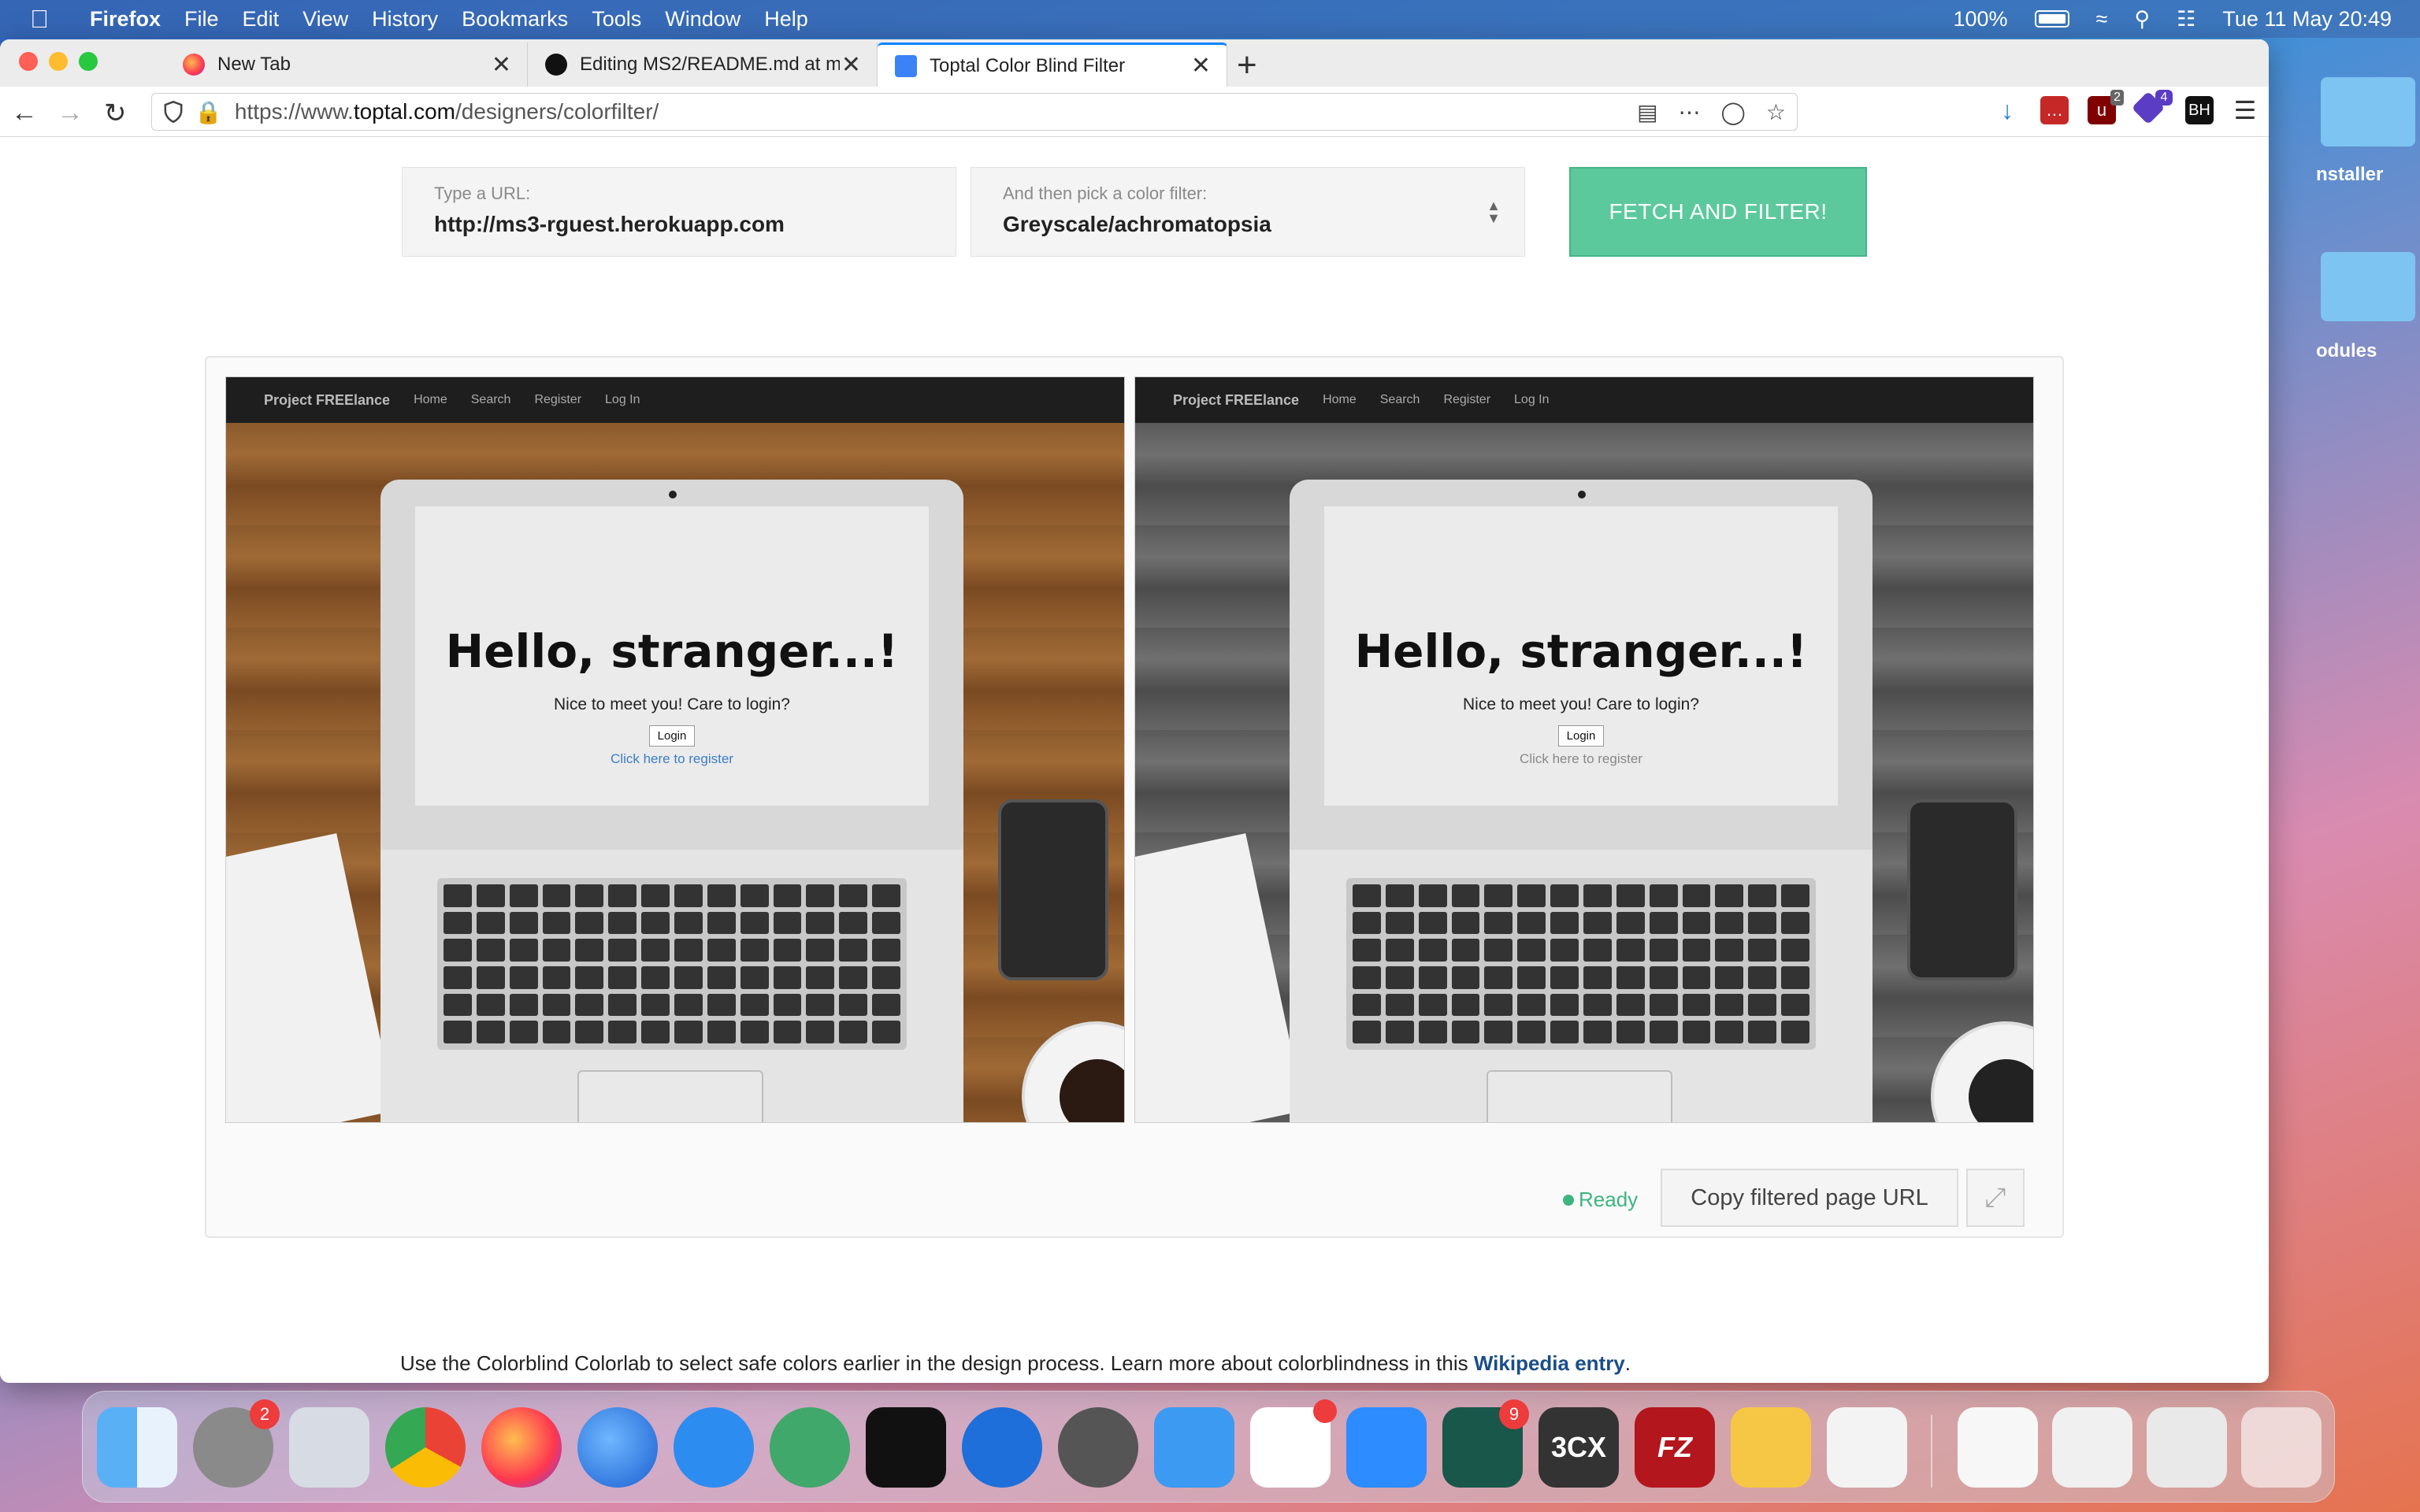  Describe the element at coordinates (1718, 212) in the screenshot. I see `fetch-and-filter-button: FETCH AND FILTER!` at that location.